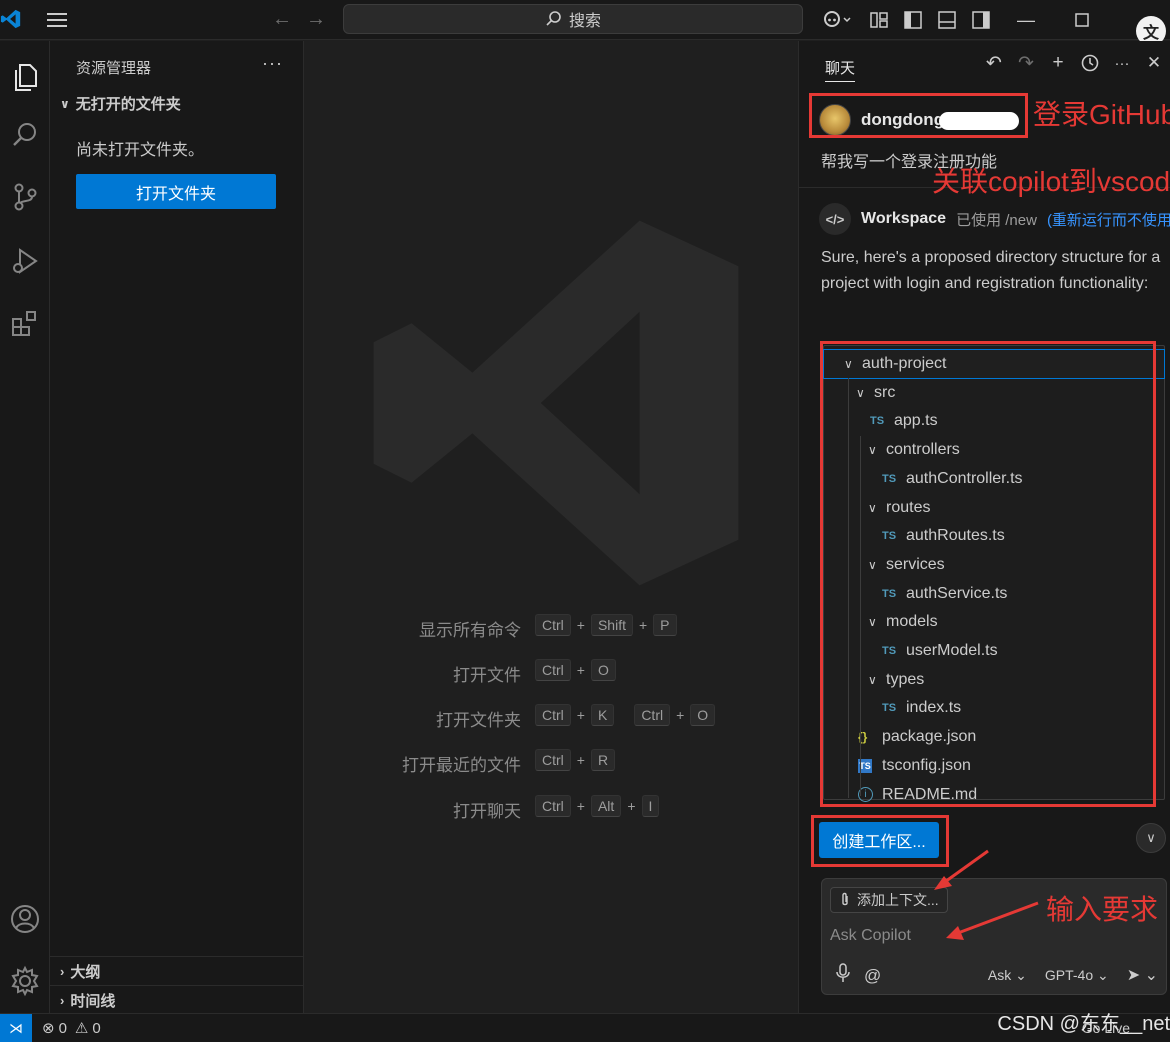  Describe the element at coordinates (947, 20) in the screenshot. I see `toggle-panel-icon` at that location.